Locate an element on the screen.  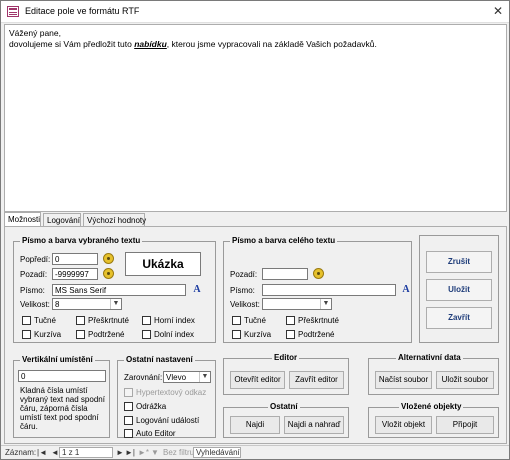
filter-icon: ▼ is located at coordinates (155, 452).